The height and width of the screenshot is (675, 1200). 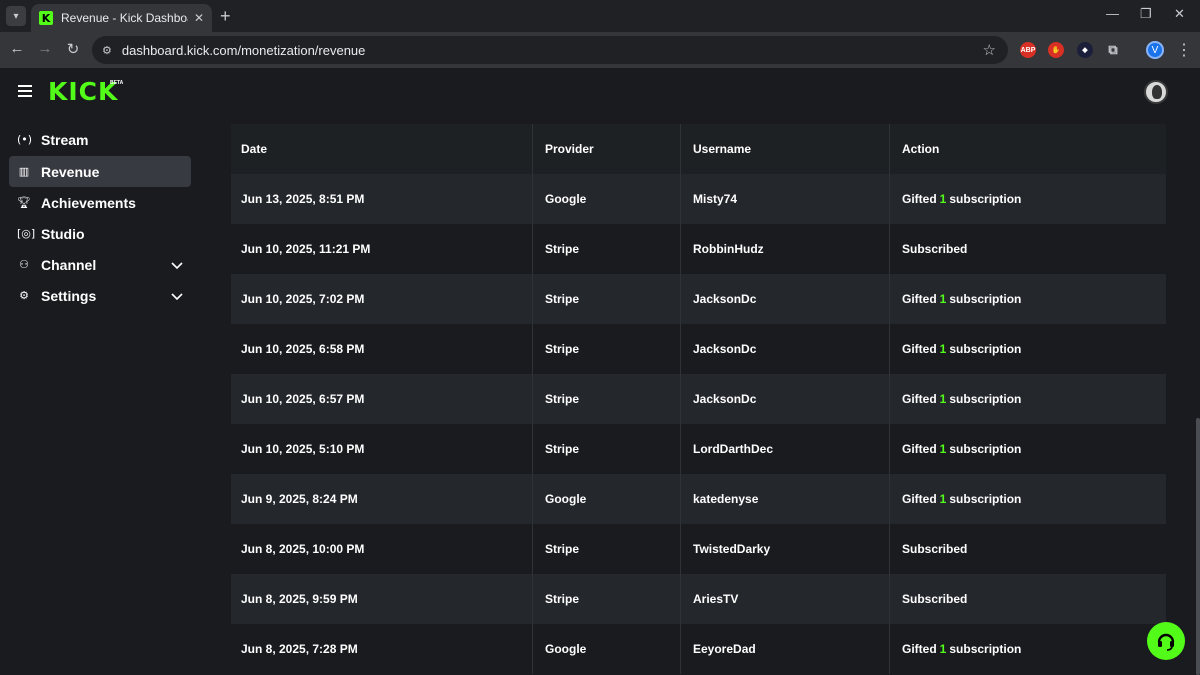 What do you see at coordinates (1146, 14) in the screenshot?
I see `restore-icon: ❐` at bounding box center [1146, 14].